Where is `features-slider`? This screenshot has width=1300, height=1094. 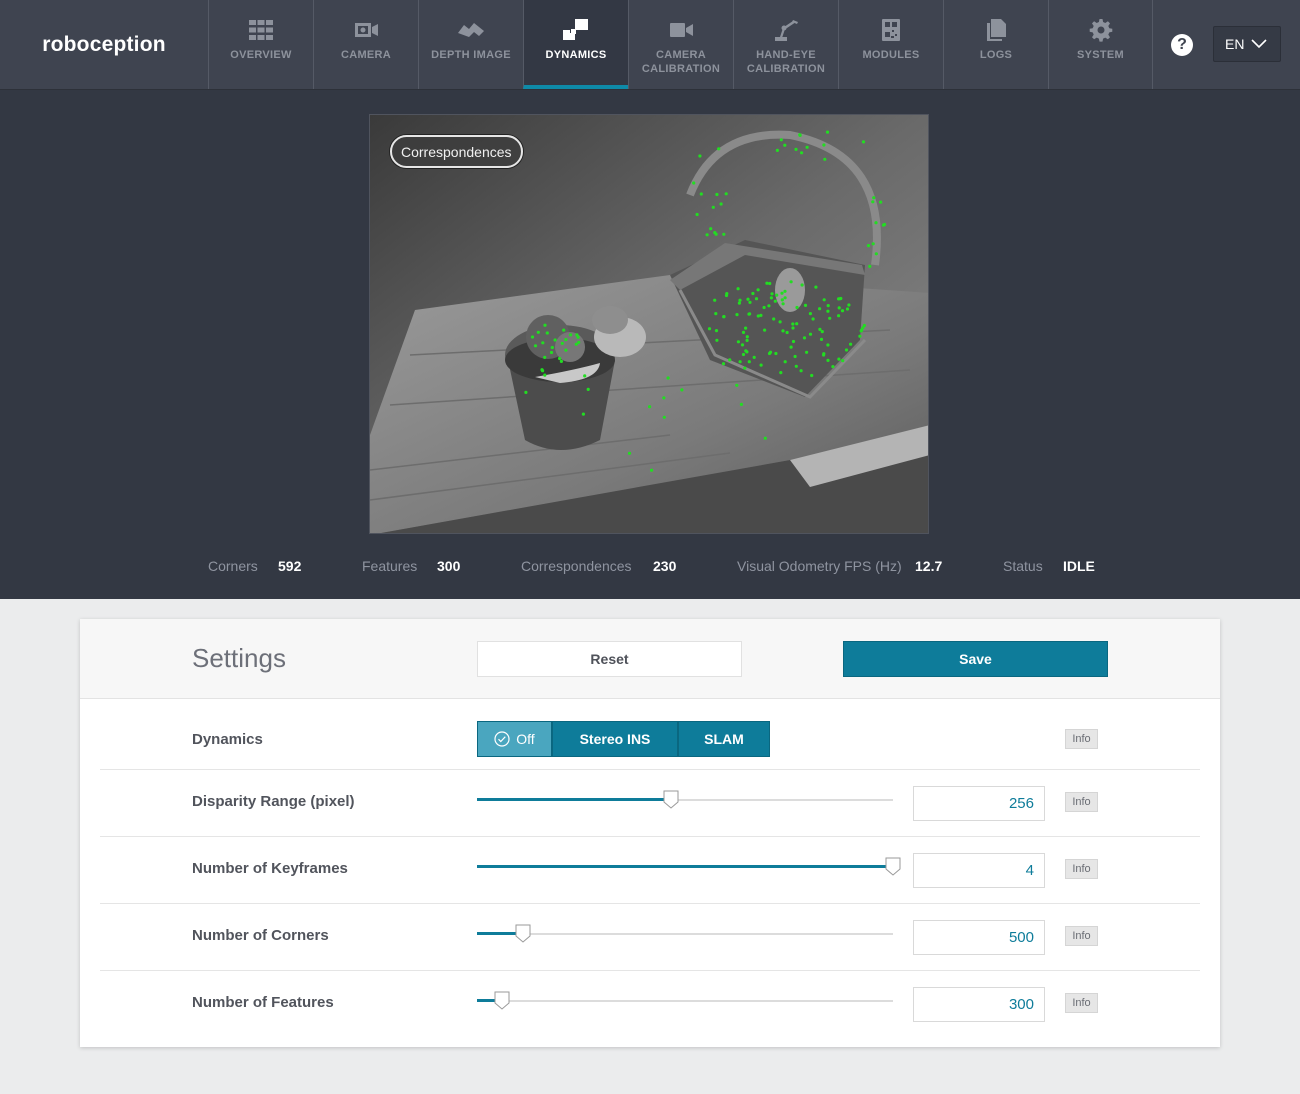 features-slider is located at coordinates (685, 1001).